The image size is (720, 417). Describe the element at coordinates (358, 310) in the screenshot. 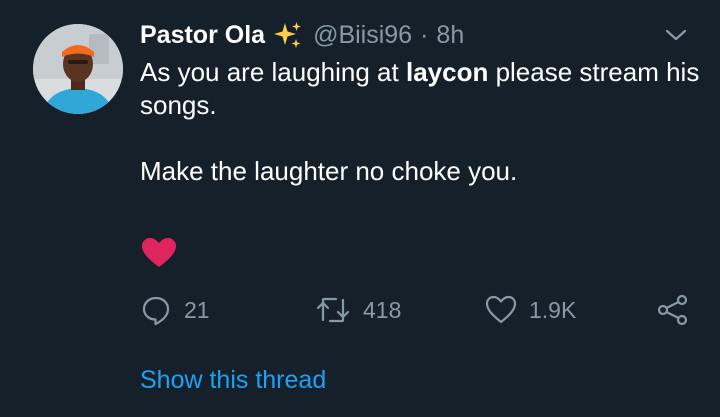

I see `retweet-button: 418` at that location.